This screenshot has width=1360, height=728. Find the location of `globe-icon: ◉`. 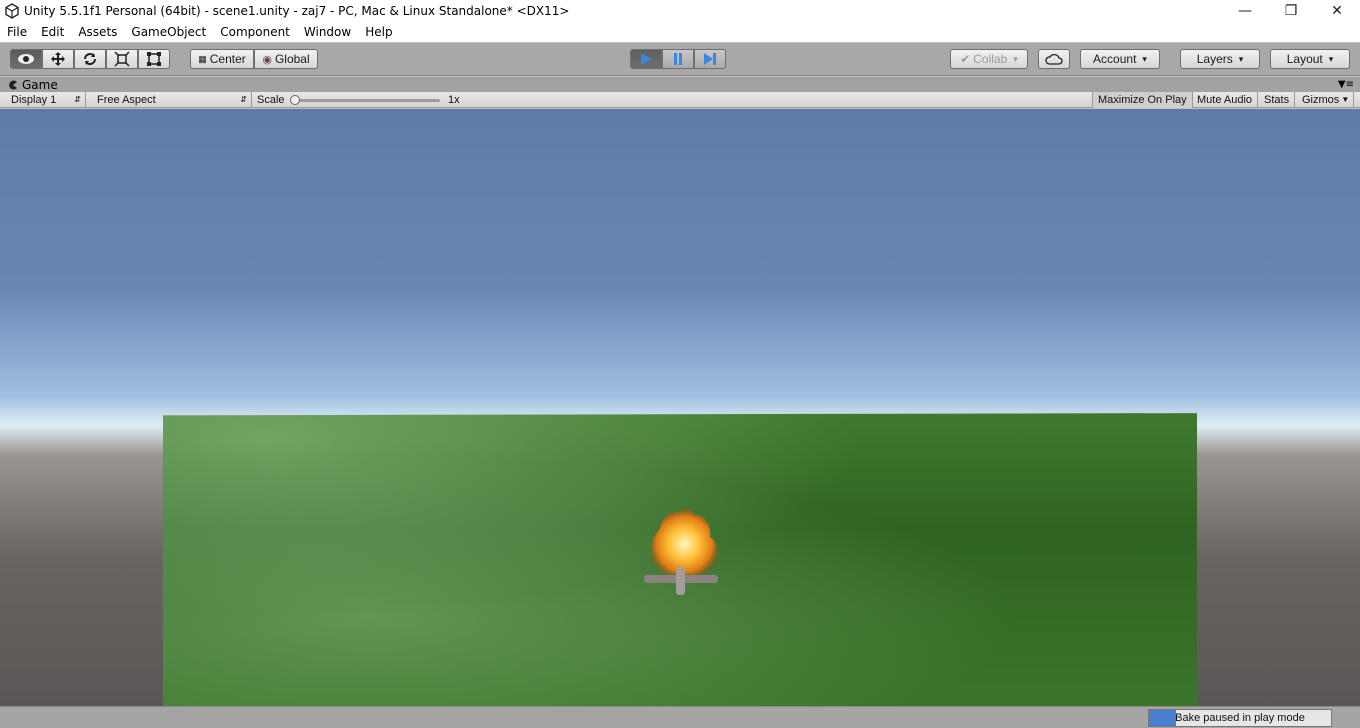

globe-icon: ◉ is located at coordinates (267, 59).